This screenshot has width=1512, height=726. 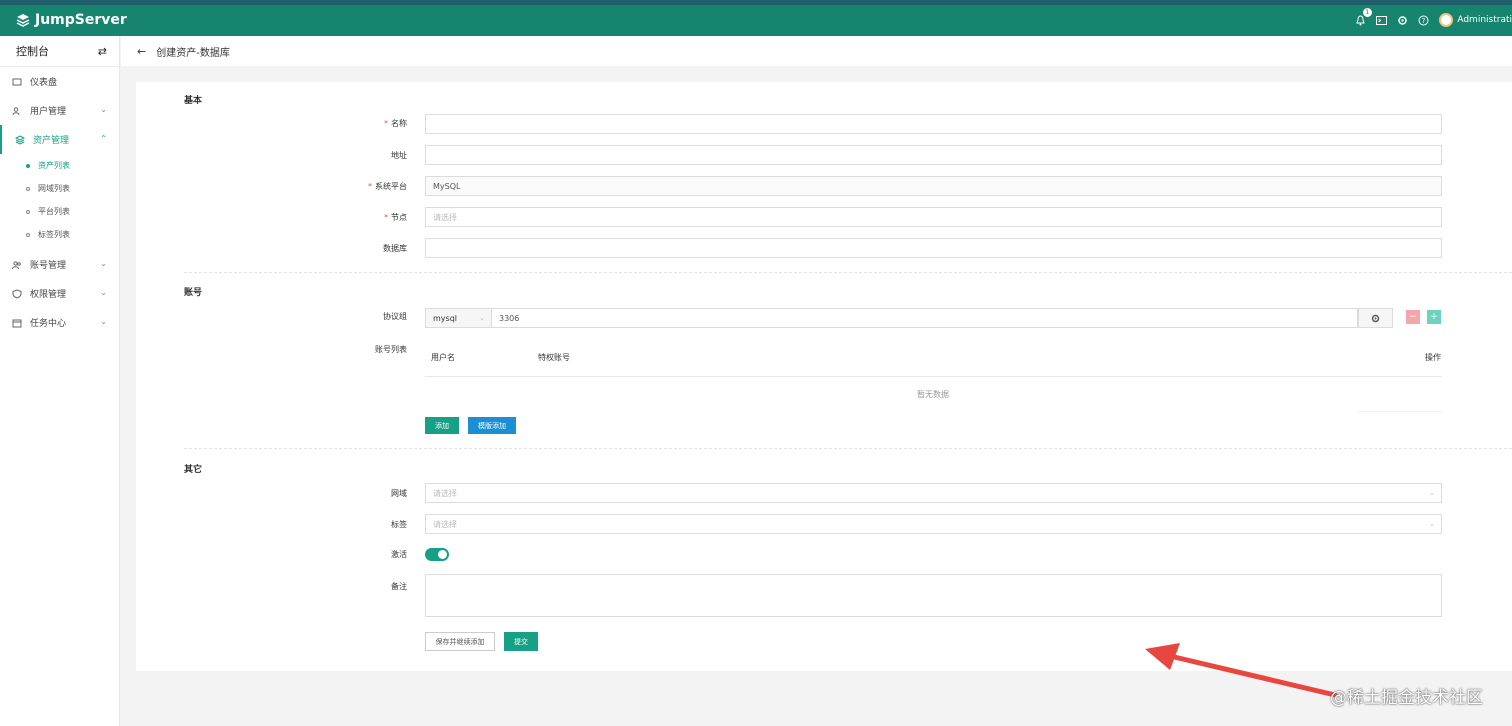 I want to click on submit-button: 提交, so click(x=521, y=641).